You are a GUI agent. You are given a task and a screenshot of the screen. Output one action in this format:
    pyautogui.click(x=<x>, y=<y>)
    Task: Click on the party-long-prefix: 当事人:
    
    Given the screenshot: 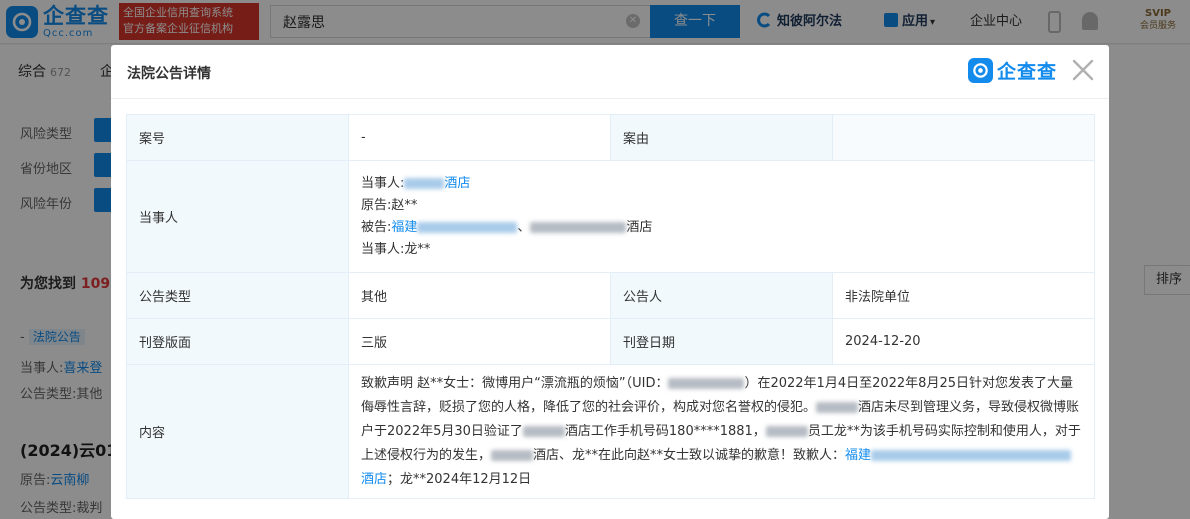 What is the action you would take?
    pyautogui.click(x=383, y=249)
    